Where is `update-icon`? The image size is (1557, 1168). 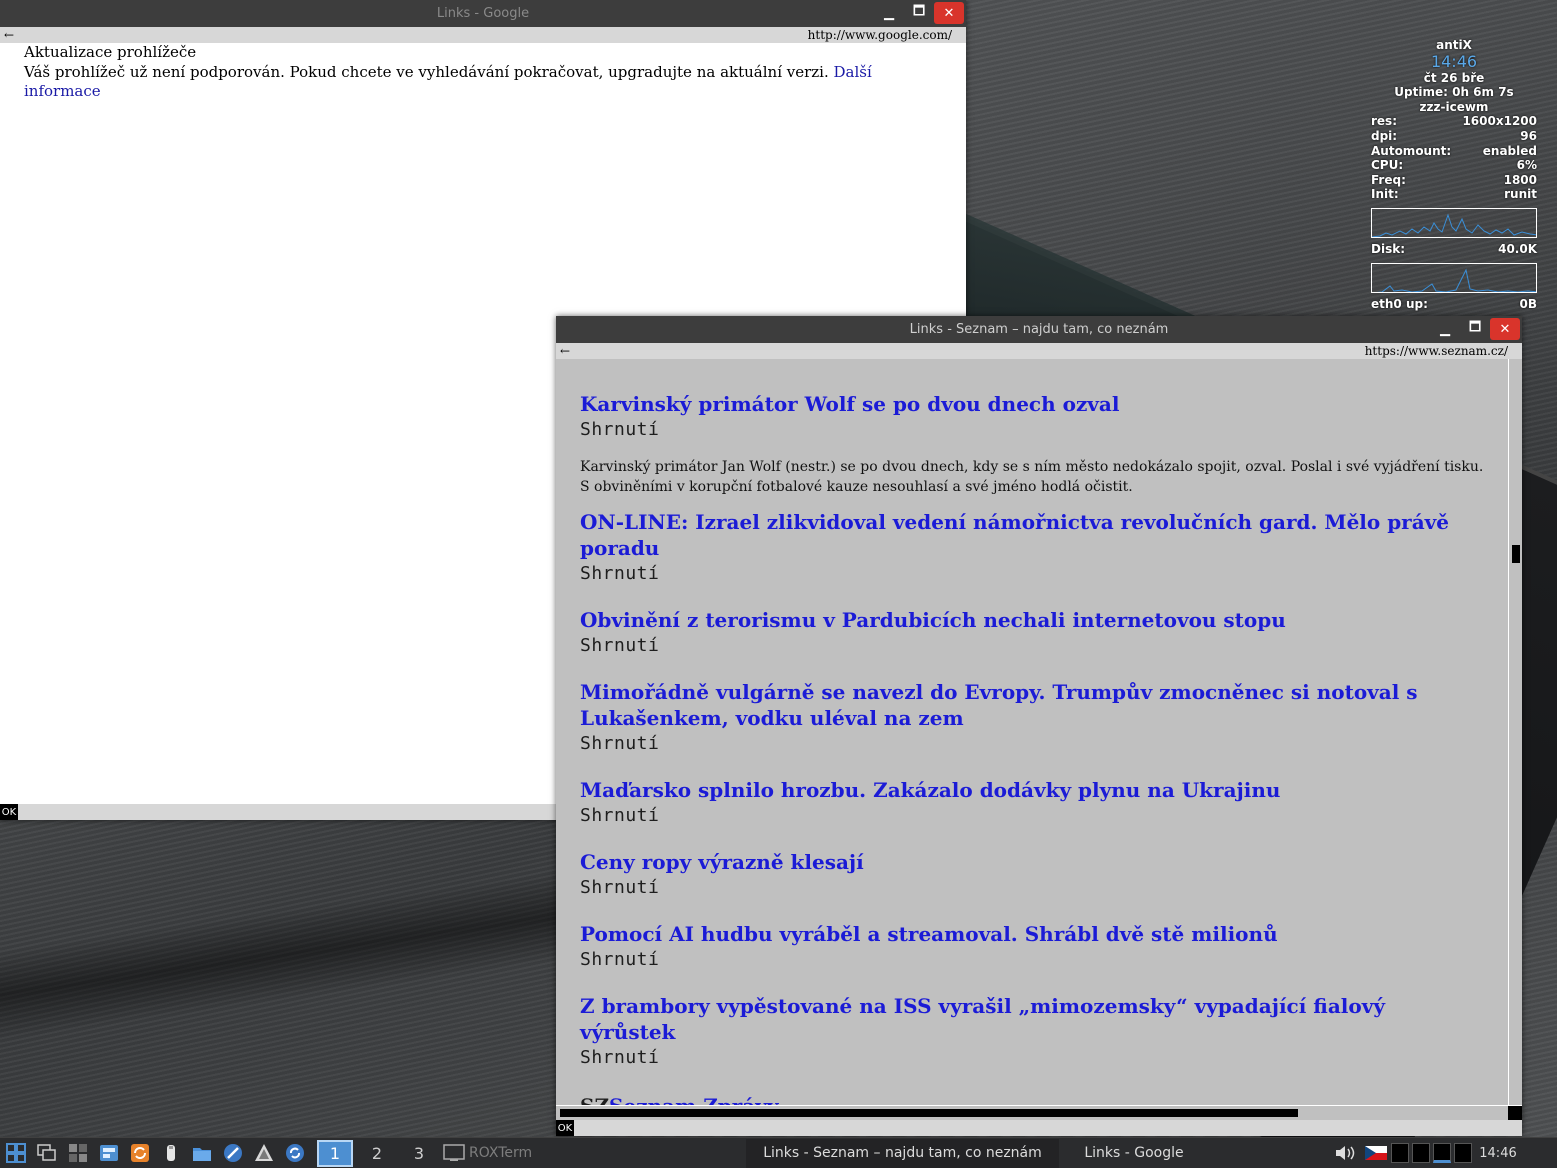 update-icon is located at coordinates (140, 1153).